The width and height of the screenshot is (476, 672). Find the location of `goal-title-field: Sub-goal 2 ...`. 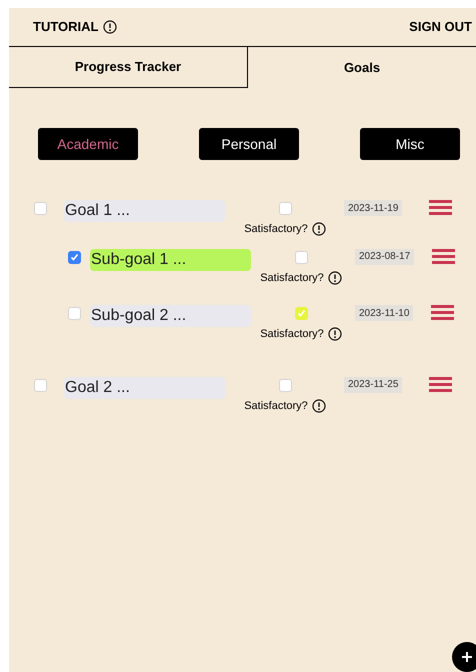

goal-title-field: Sub-goal 2 ... is located at coordinates (170, 316).